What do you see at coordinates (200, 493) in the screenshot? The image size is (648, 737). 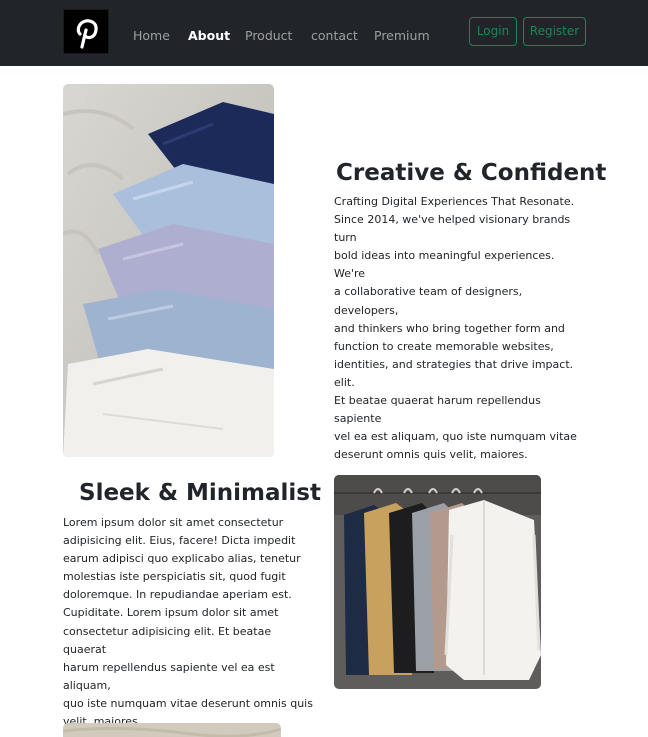 I see `section-heading-sleek: Sleek & Minimalist` at bounding box center [200, 493].